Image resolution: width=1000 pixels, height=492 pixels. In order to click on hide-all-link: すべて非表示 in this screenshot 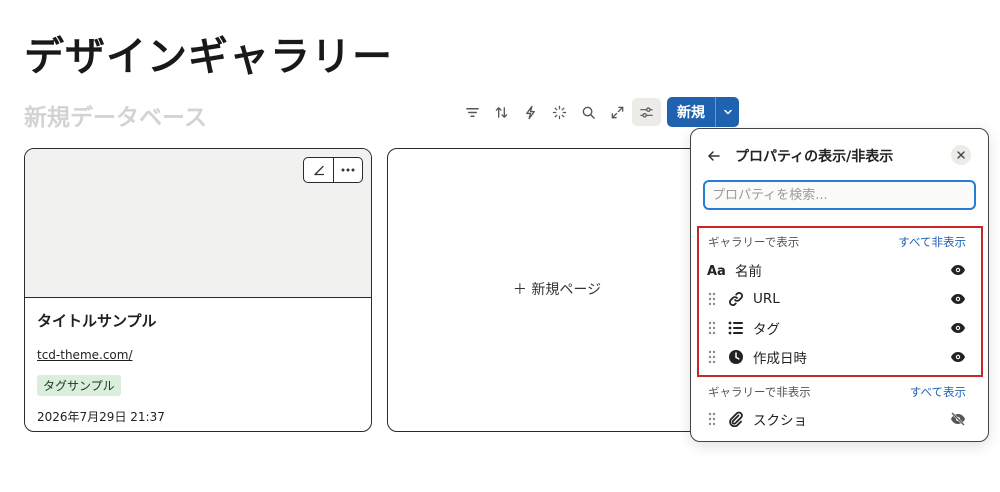, I will do `click(932, 242)`.